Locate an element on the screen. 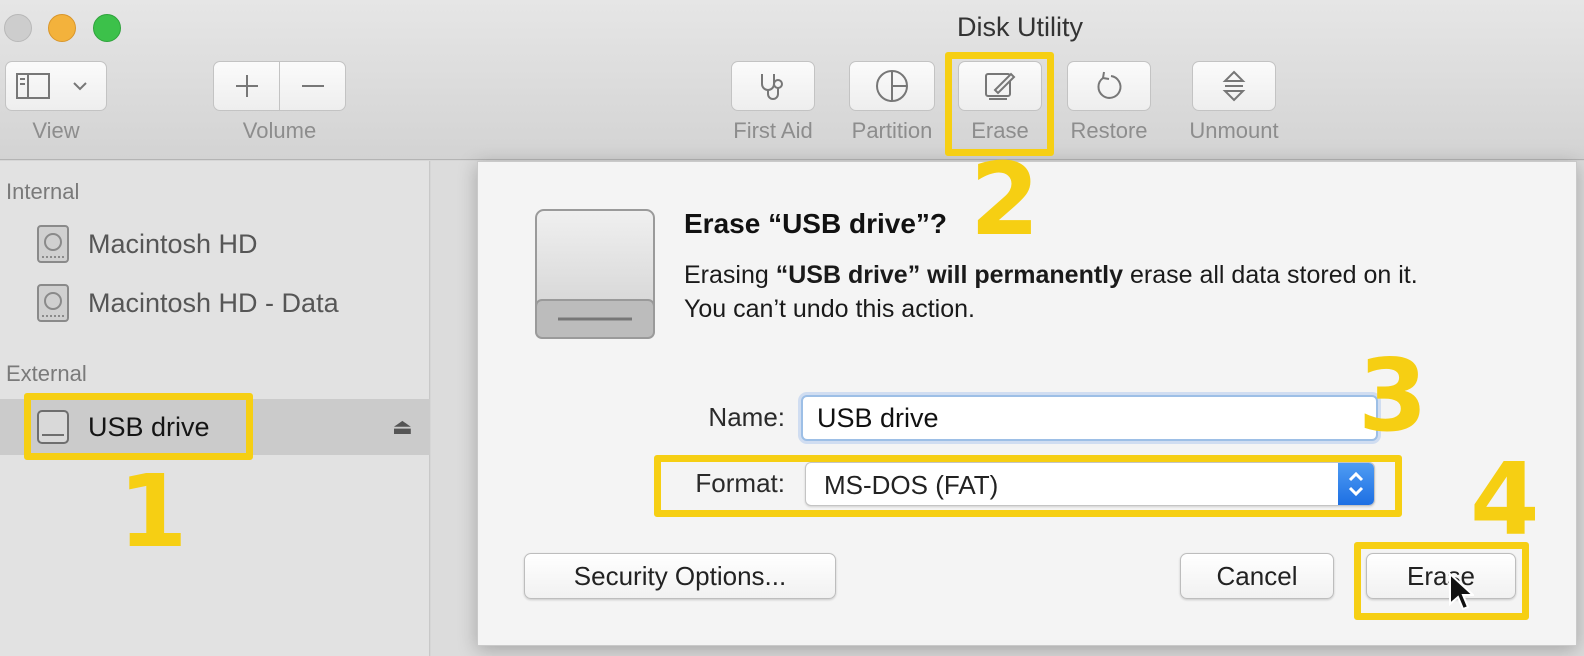 The image size is (1584, 656). plus-icon is located at coordinates (246, 86).